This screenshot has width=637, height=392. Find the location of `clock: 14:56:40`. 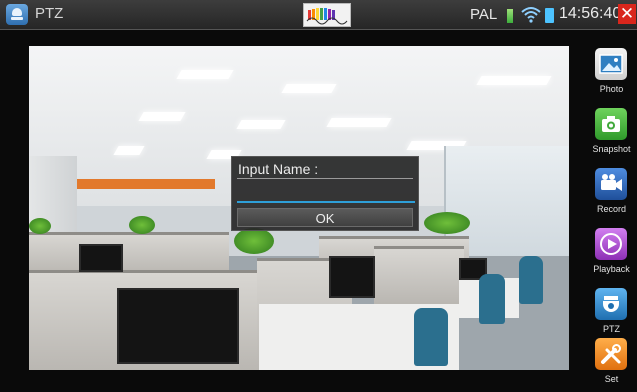

clock: 14:56:40 is located at coordinates (590, 13).